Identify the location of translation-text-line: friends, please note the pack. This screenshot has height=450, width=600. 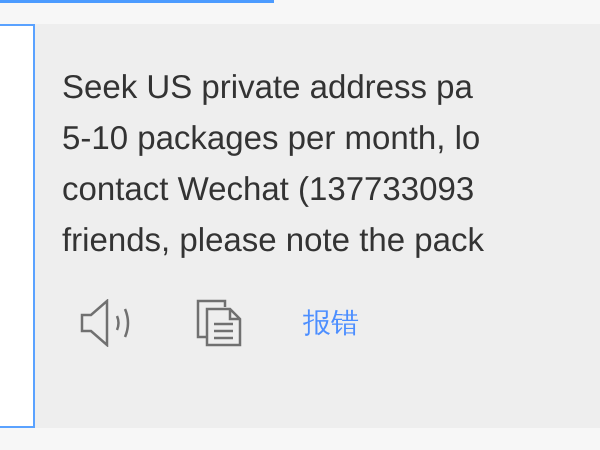
(273, 240).